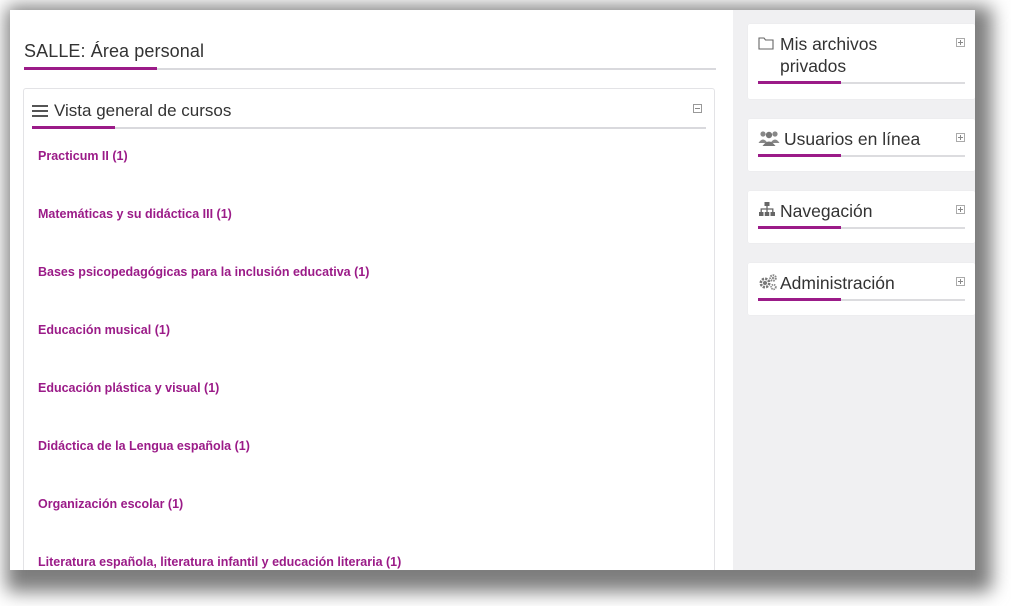 This screenshot has height=606, width=1011. I want to click on private-files-title: Mis archivos privados, so click(855, 55).